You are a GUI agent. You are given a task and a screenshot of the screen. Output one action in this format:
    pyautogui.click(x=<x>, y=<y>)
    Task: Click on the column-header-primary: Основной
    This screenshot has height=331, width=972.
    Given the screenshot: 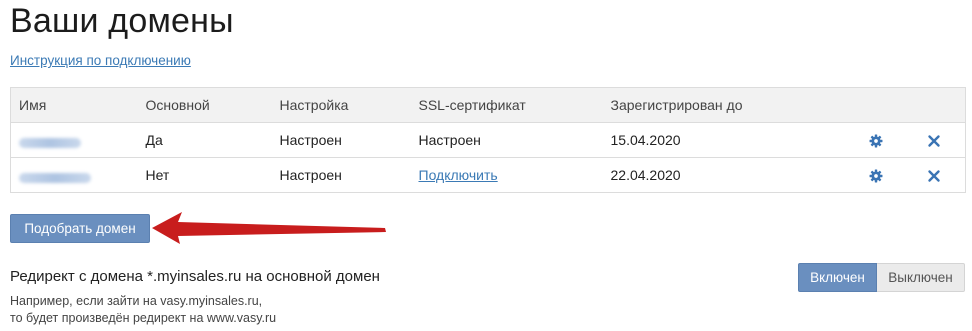 What is the action you would take?
    pyautogui.click(x=204, y=105)
    